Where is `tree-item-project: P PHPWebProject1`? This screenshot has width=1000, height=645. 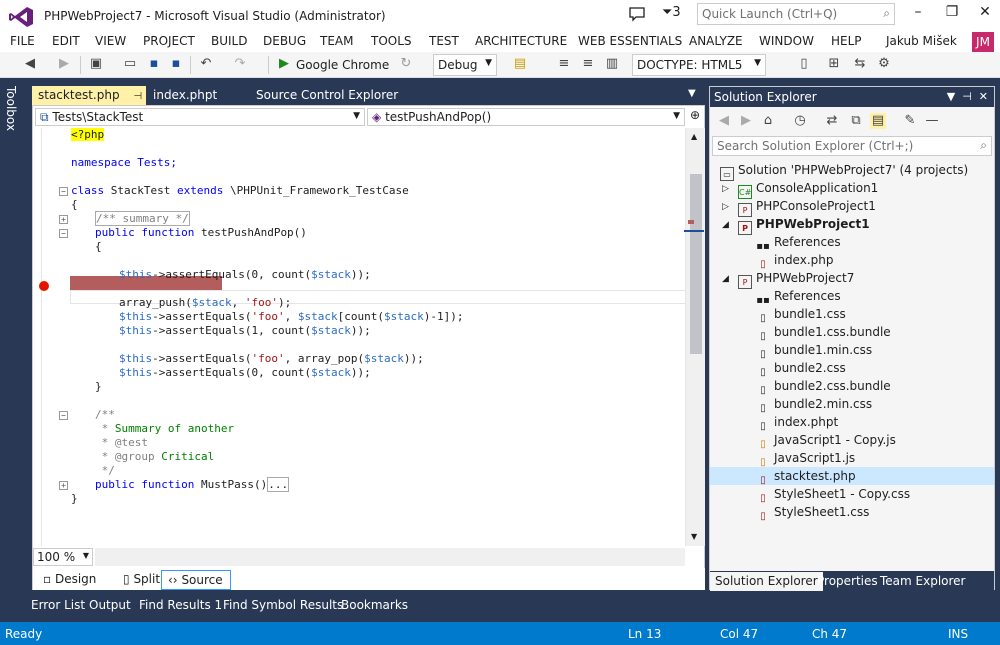 tree-item-project: P PHPWebProject1 is located at coordinates (804, 225).